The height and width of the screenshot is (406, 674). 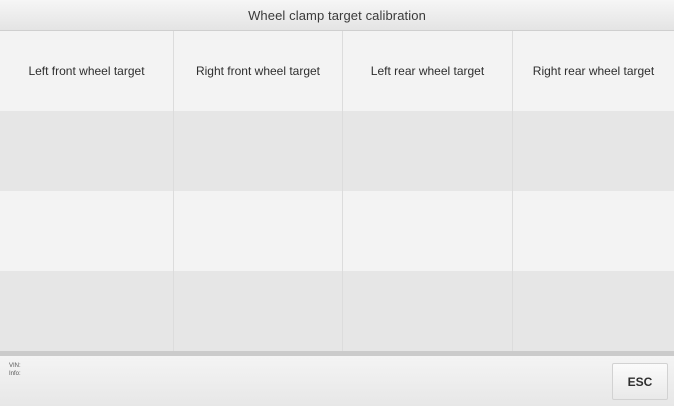 What do you see at coordinates (15, 366) in the screenshot?
I see `vin-label: VIN:` at bounding box center [15, 366].